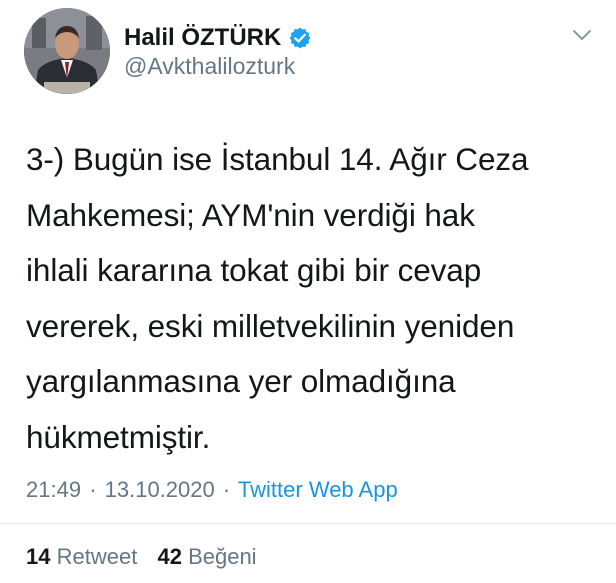 This screenshot has height=583, width=616. I want to click on divider, so click(308, 523).